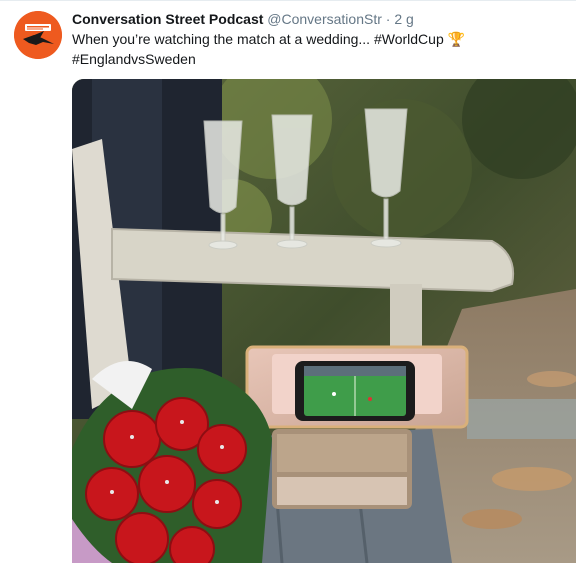  Describe the element at coordinates (409, 39) in the screenshot. I see `hashtag-worldcup: #WorldCup` at that location.